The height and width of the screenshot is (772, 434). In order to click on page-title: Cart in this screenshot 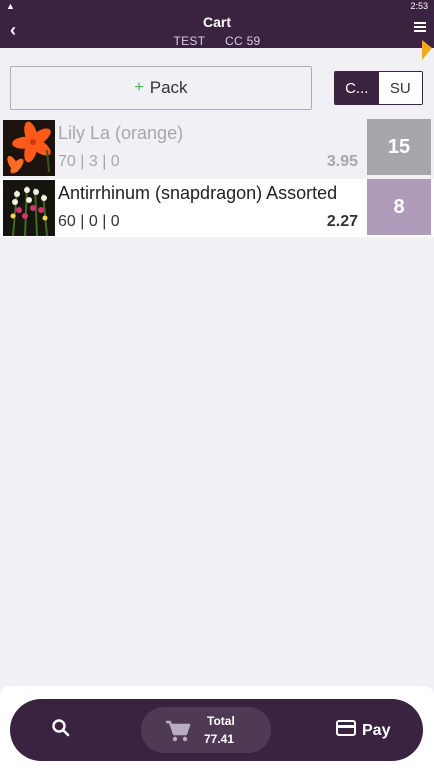, I will do `click(216, 22)`.